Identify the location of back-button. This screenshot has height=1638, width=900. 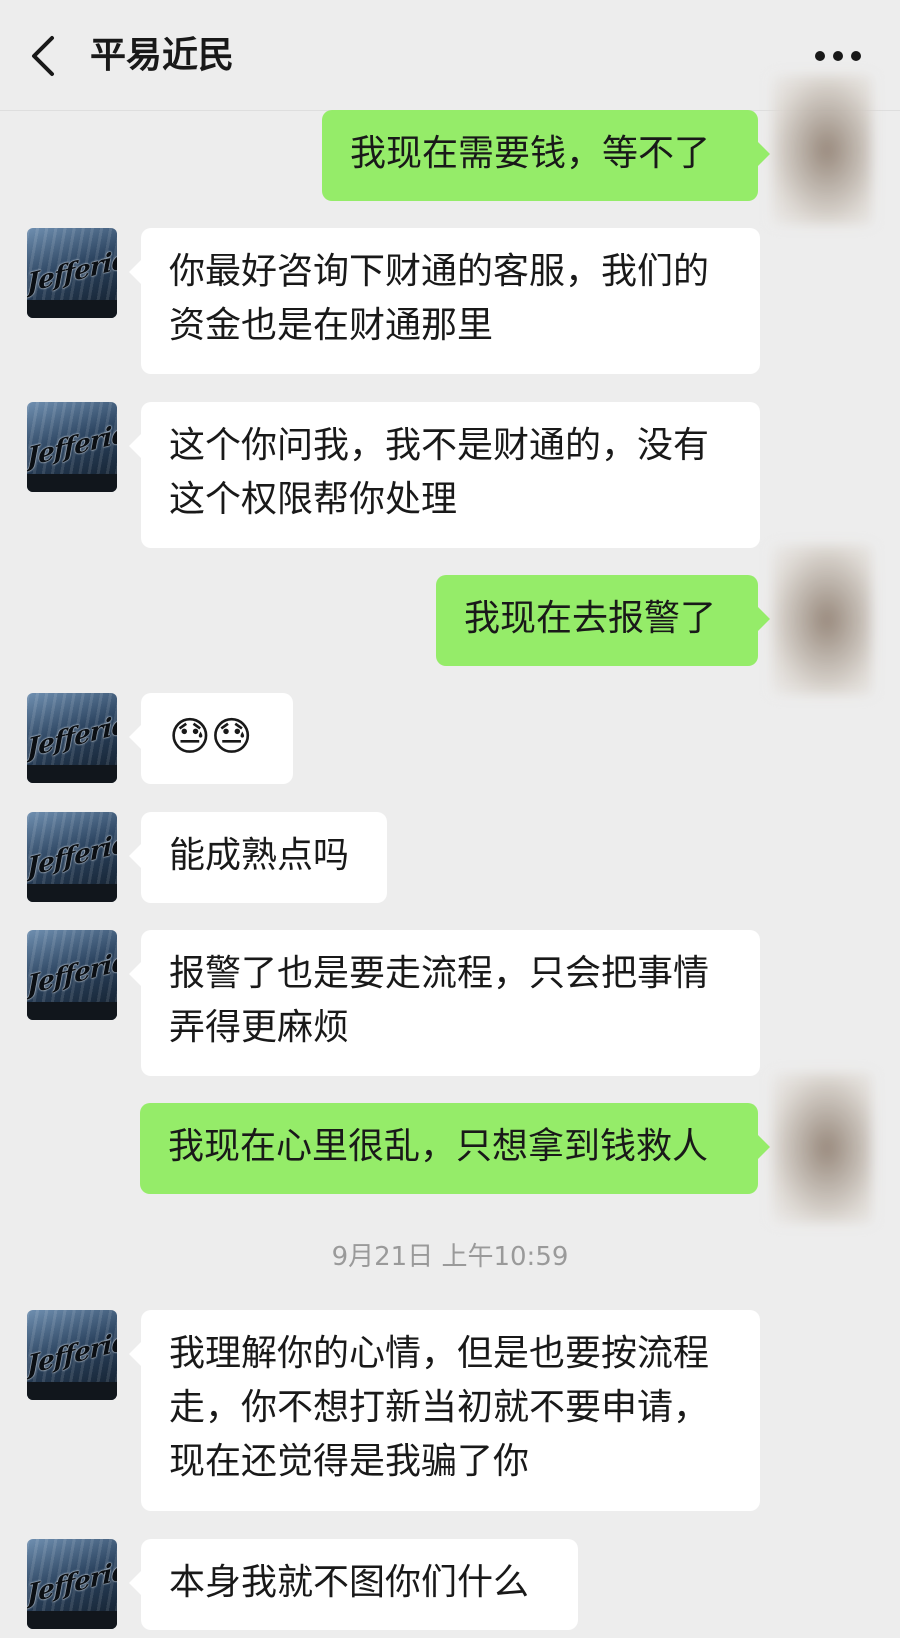
(45, 56).